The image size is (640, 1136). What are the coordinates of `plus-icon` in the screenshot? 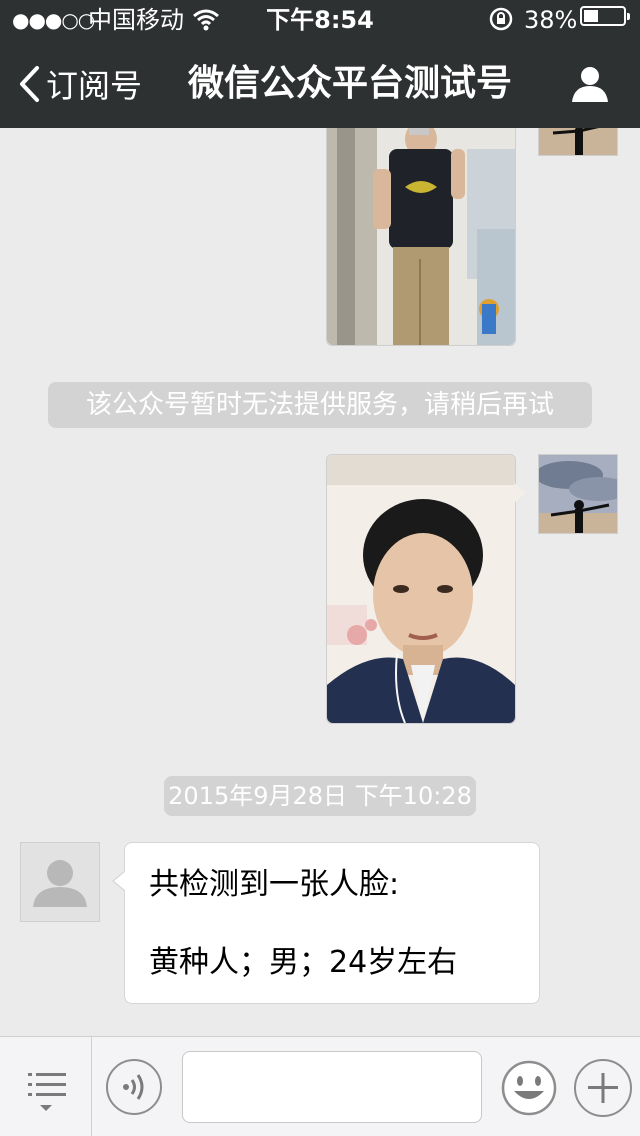 It's located at (603, 1088).